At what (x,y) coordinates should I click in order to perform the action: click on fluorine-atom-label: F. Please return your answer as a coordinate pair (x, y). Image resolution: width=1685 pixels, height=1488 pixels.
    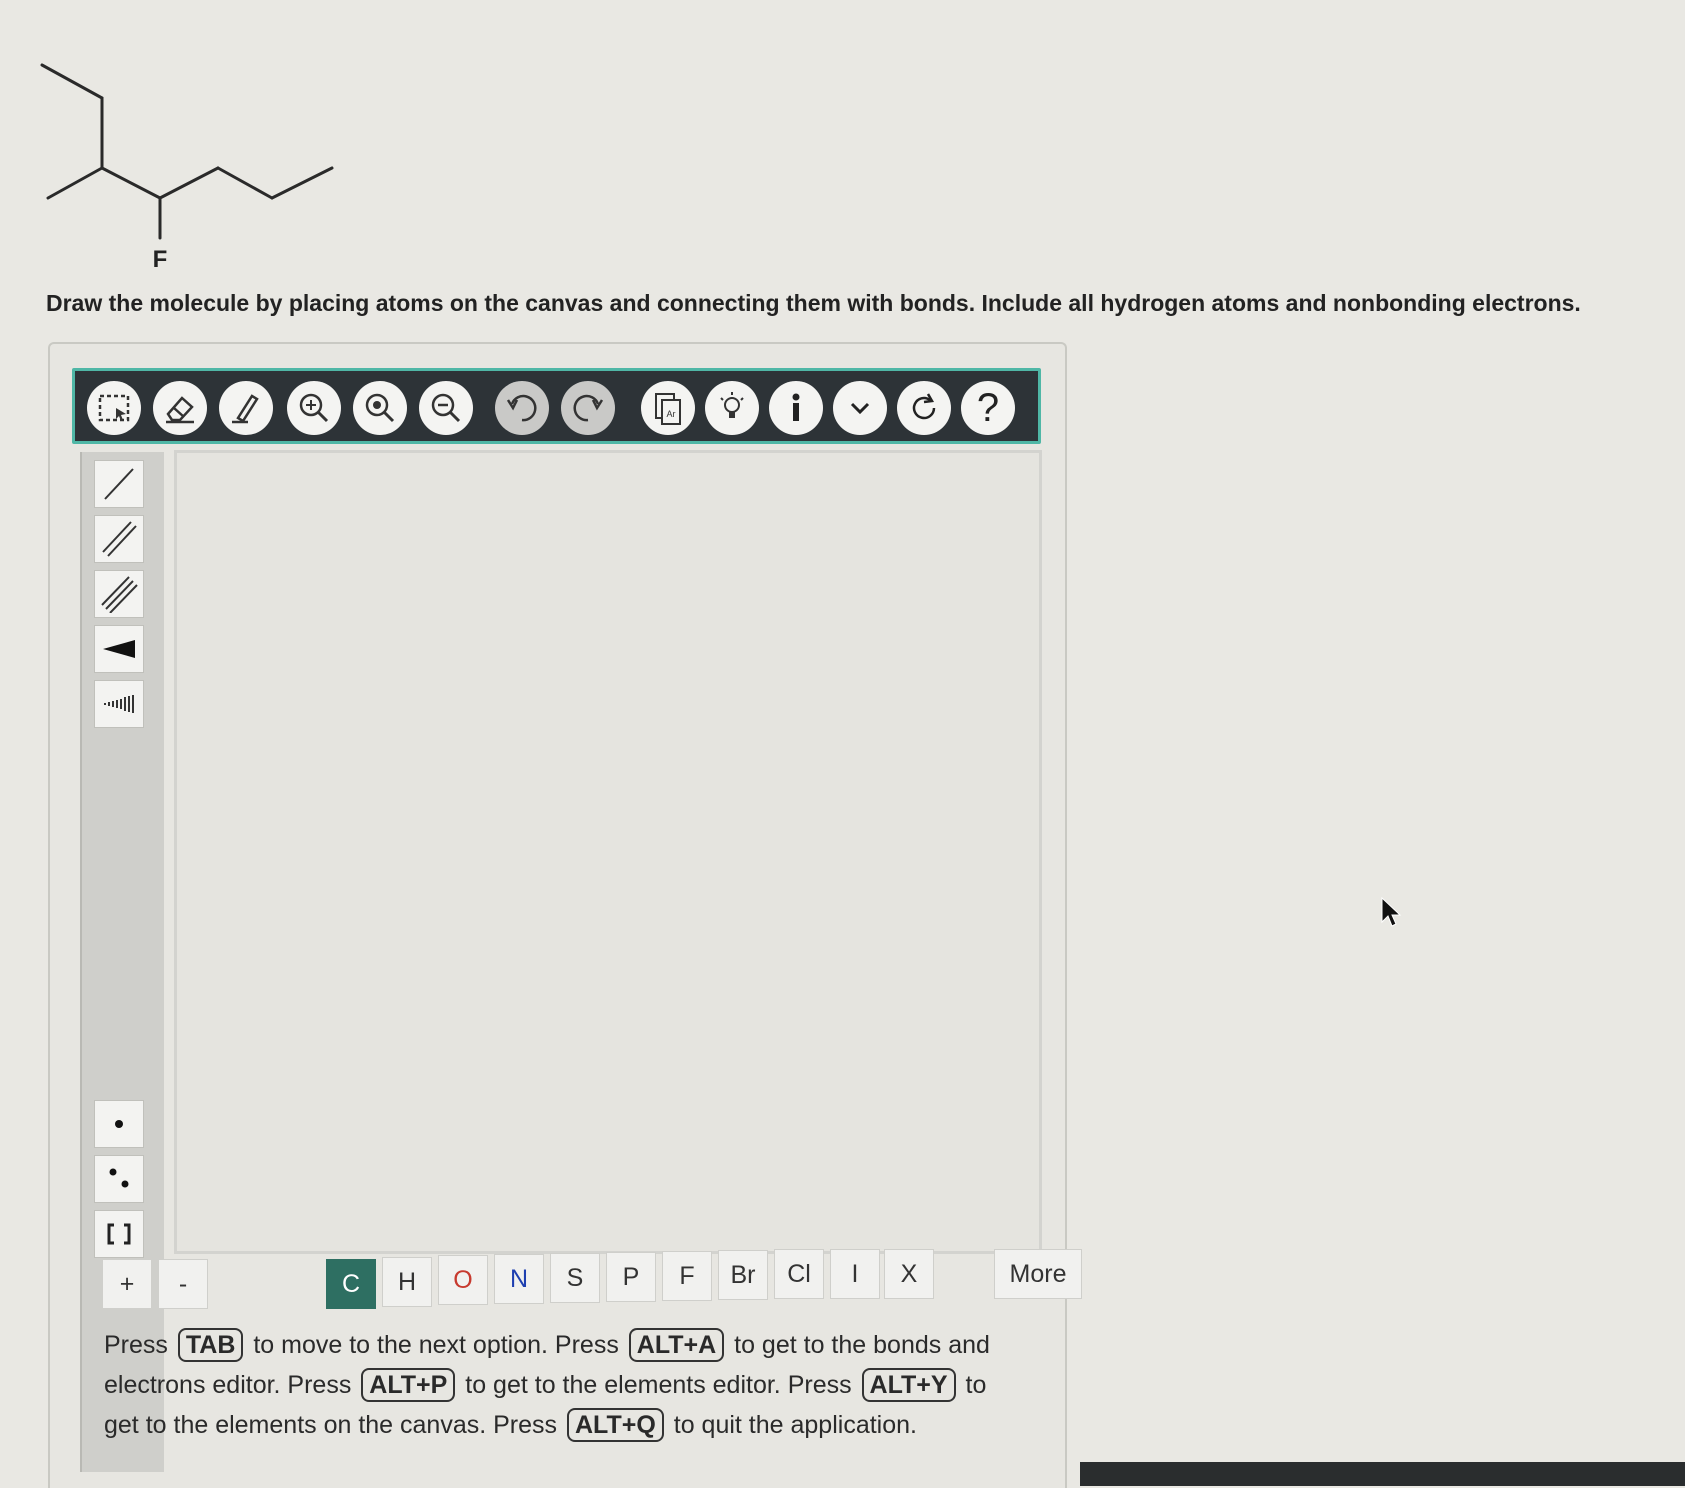
    Looking at the image, I should click on (160, 259).